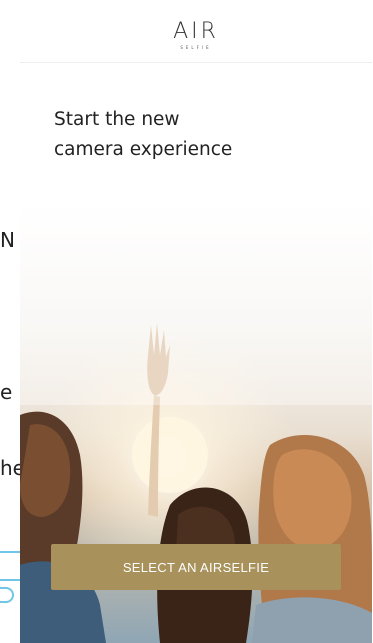 Image resolution: width=373 pixels, height=643 pixels. I want to click on select-airselfie-button: SELECT AN AIRSELFIE, so click(196, 567).